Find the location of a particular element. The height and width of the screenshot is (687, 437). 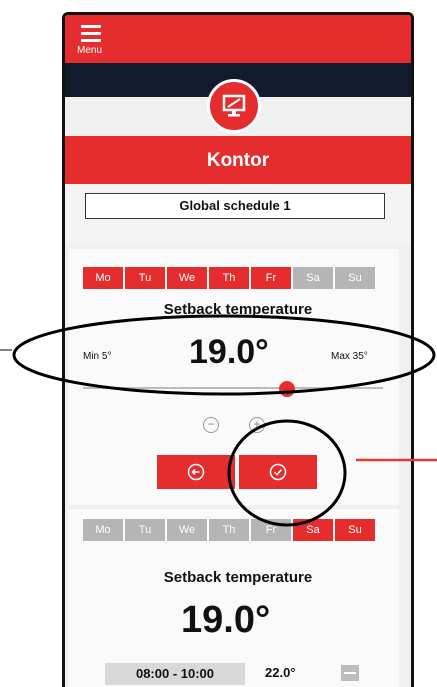

undo-button is located at coordinates (196, 472).